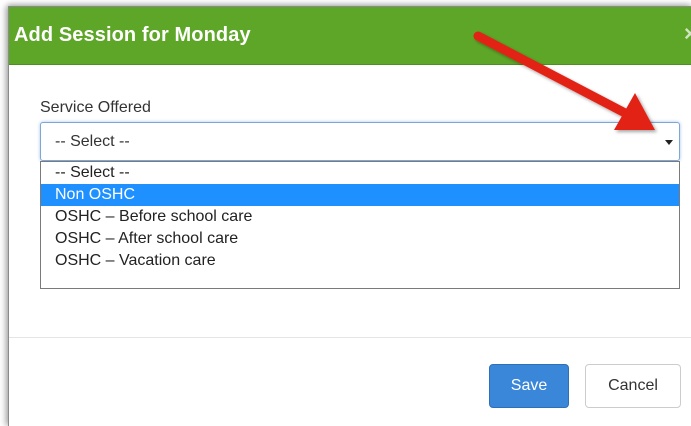 The width and height of the screenshot is (691, 426). I want to click on save-button: Save, so click(529, 386).